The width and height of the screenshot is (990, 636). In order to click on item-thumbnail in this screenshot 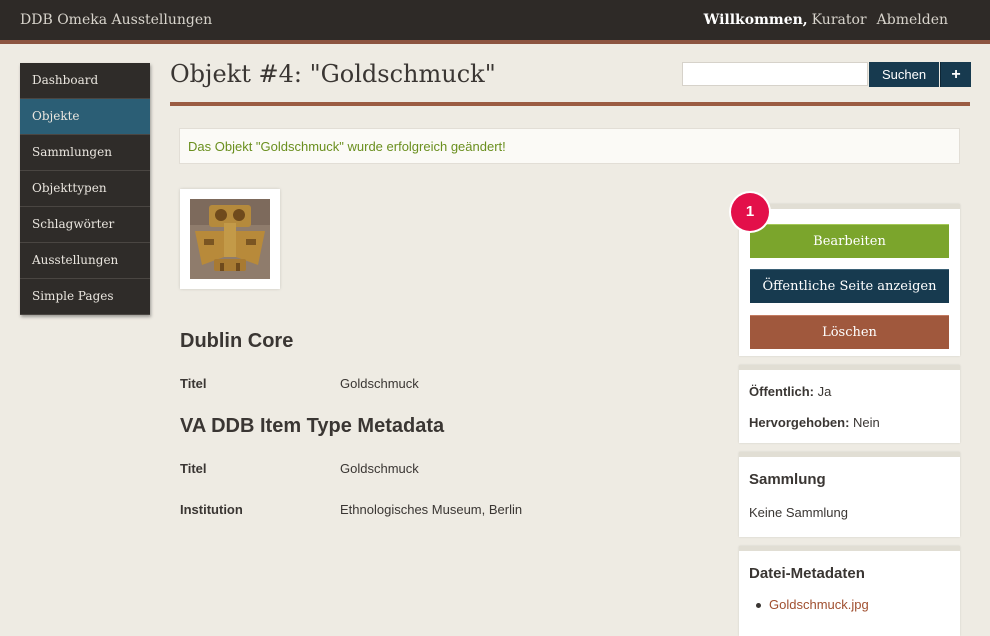, I will do `click(230, 239)`.